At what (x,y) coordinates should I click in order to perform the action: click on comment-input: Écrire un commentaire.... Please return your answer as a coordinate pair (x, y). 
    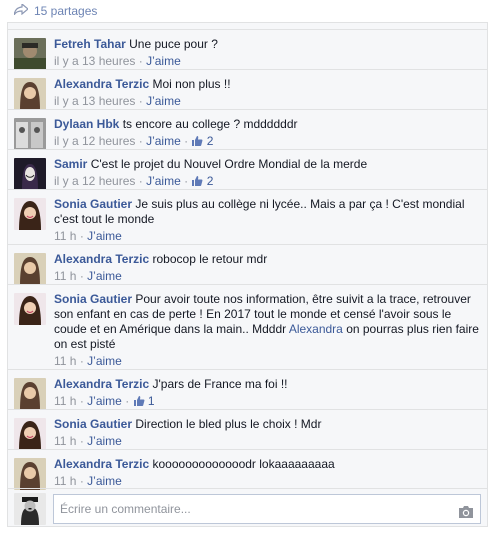
    Looking at the image, I should click on (267, 509).